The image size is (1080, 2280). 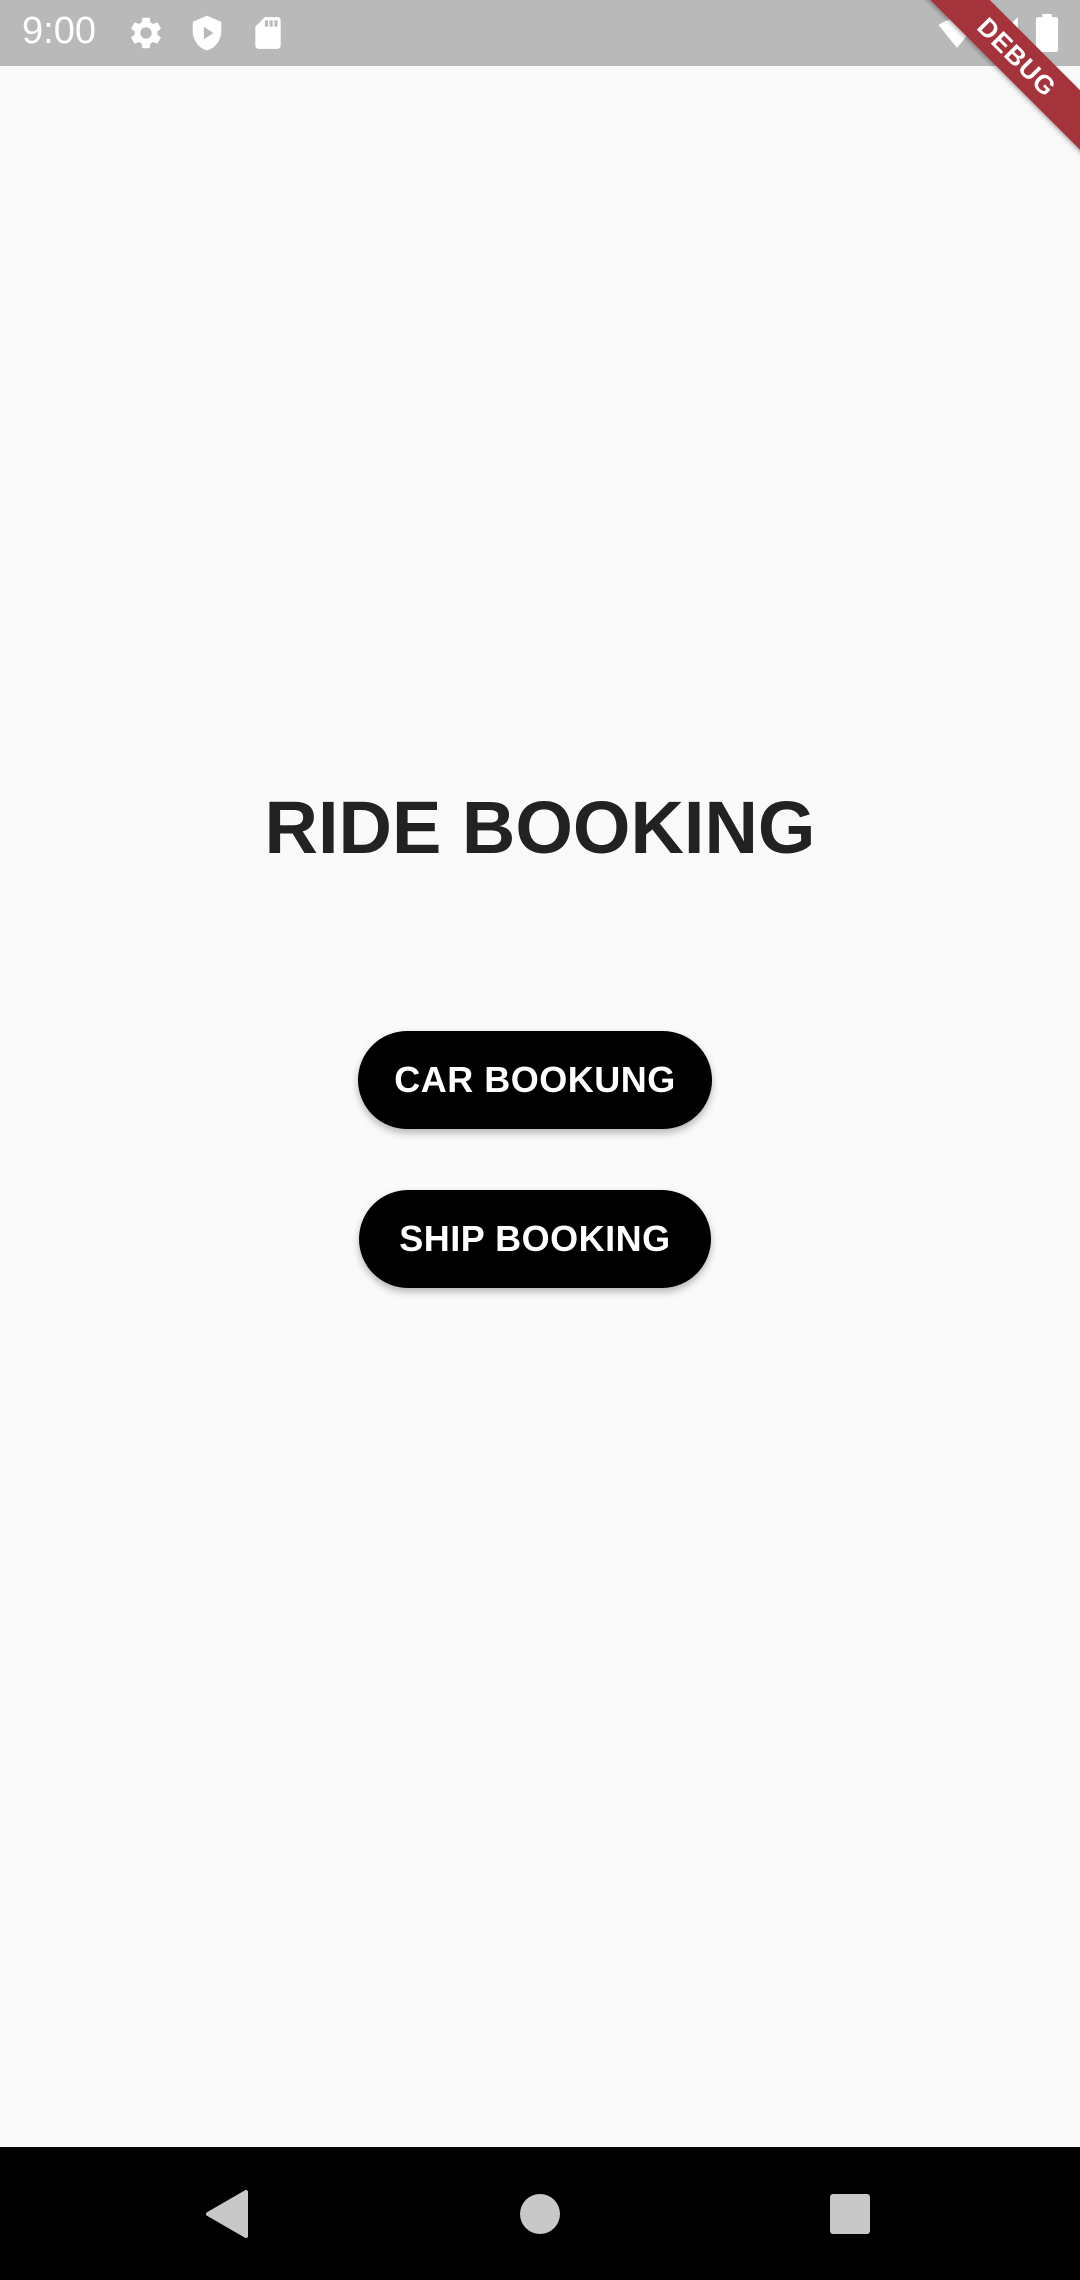 I want to click on recents-icon, so click(x=850, y=2213).